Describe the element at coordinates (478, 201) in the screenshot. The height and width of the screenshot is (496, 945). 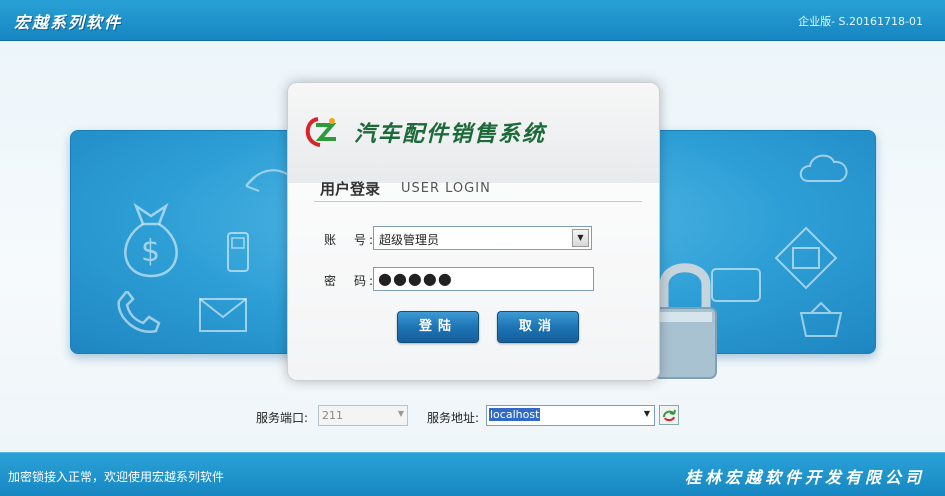
I see `divider` at that location.